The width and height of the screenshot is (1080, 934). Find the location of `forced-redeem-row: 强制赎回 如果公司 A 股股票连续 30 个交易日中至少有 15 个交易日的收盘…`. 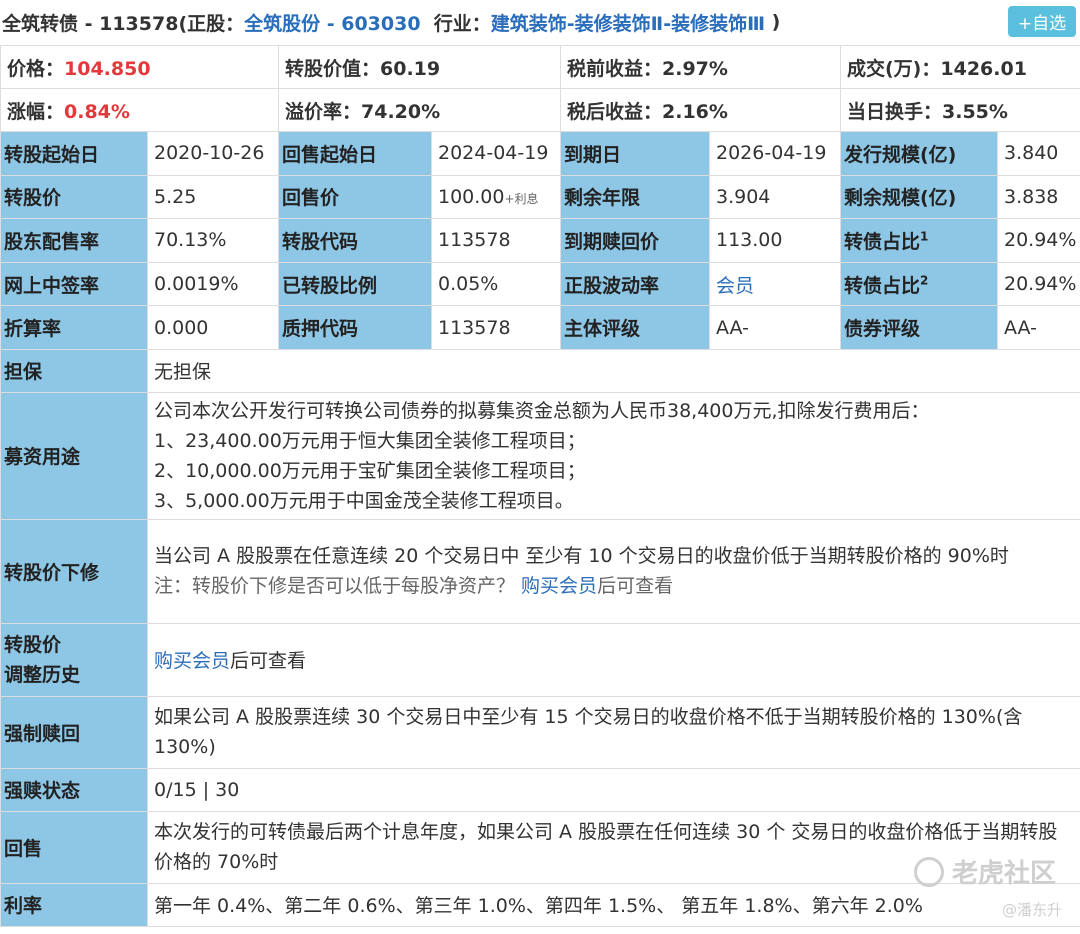

forced-redeem-row: 强制赎回 如果公司 A 股股票连续 30 个交易日中至少有 15 个交易日的收盘… is located at coordinates (540, 732).